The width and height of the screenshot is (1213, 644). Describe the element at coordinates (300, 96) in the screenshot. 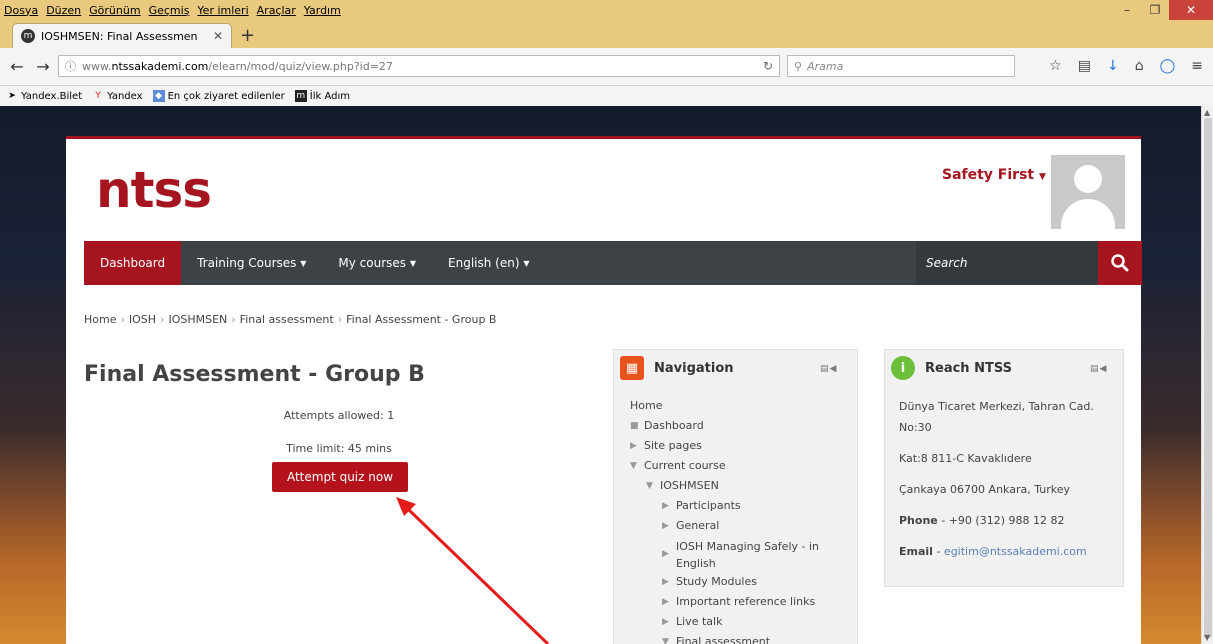

I see `moodle-icon: m` at that location.